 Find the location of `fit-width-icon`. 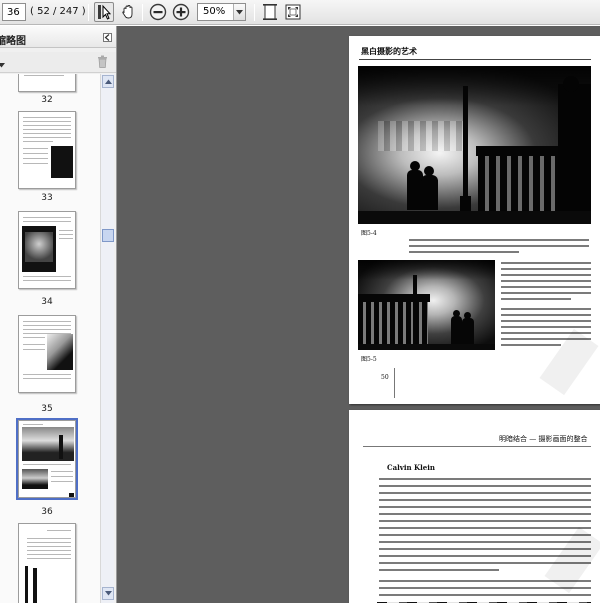

fit-width-icon is located at coordinates (293, 12).